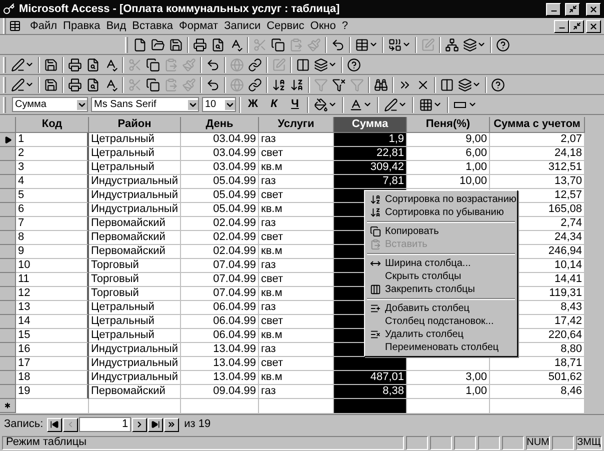 The height and width of the screenshot is (451, 604). I want to click on column-header: Сумма с учетом, so click(537, 125).